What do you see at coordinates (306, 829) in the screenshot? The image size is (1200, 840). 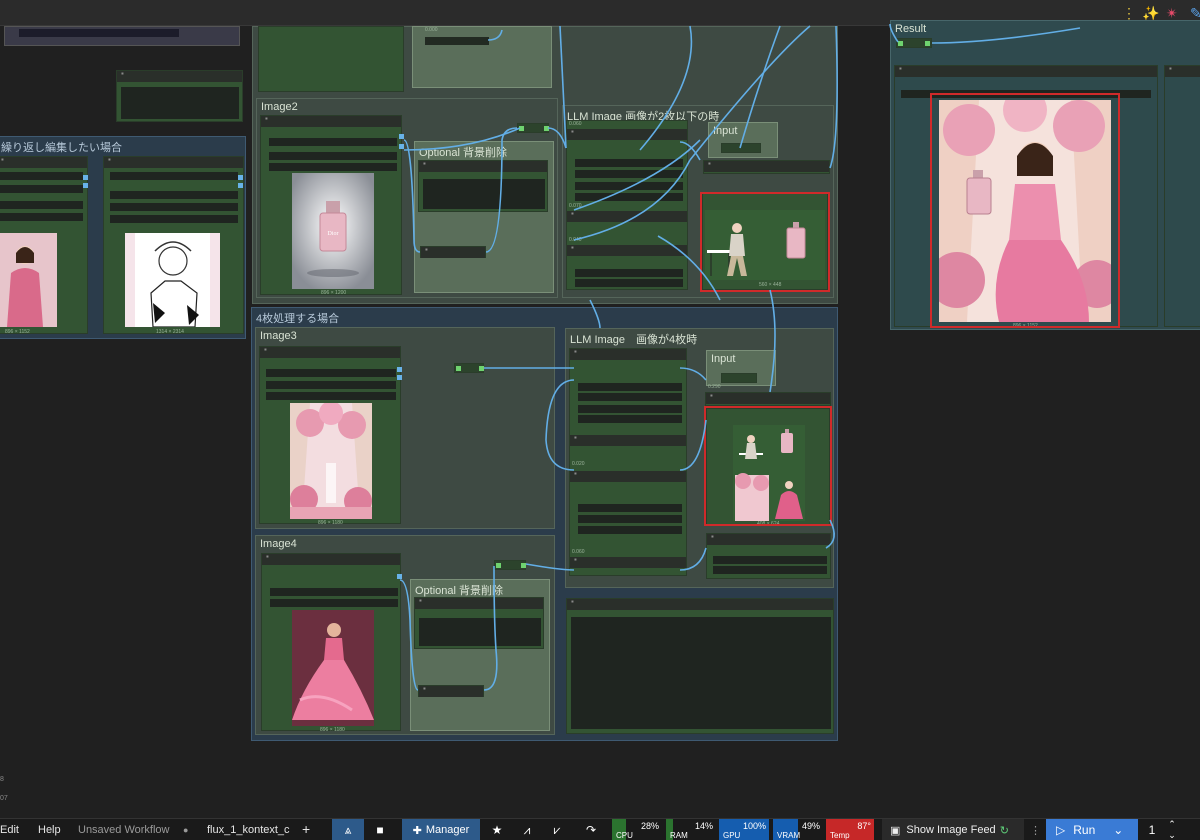 I see `add-tab-button: +` at bounding box center [306, 829].